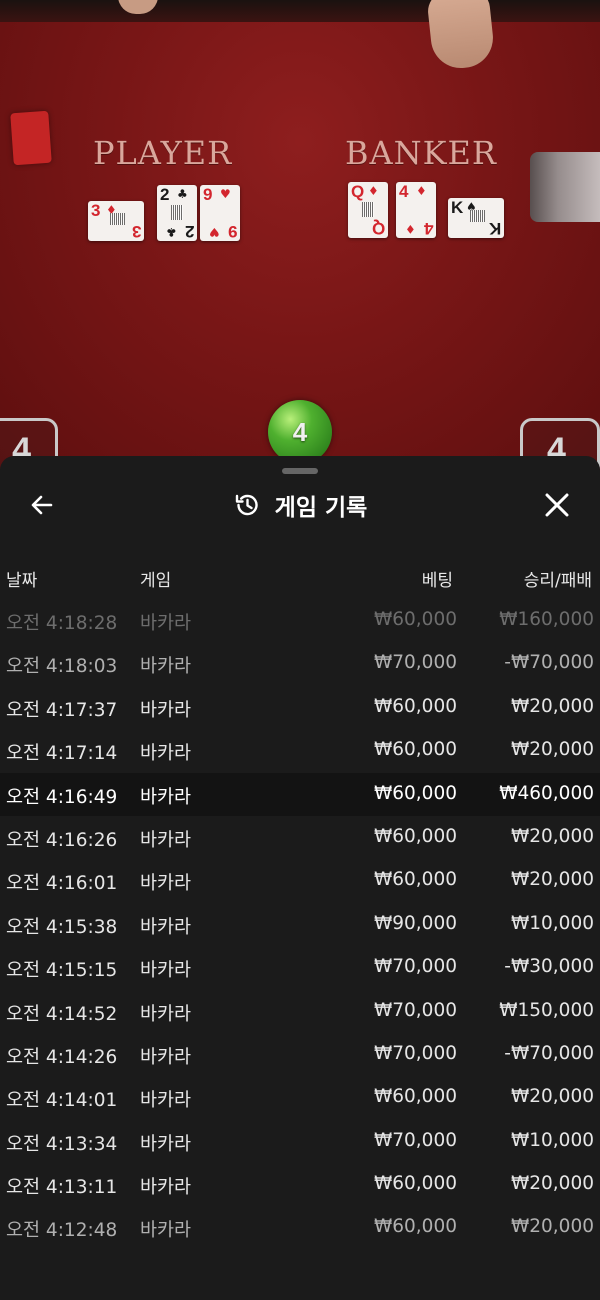 The image size is (600, 1300). I want to click on column-header-result: 승리/패배, so click(557, 581).